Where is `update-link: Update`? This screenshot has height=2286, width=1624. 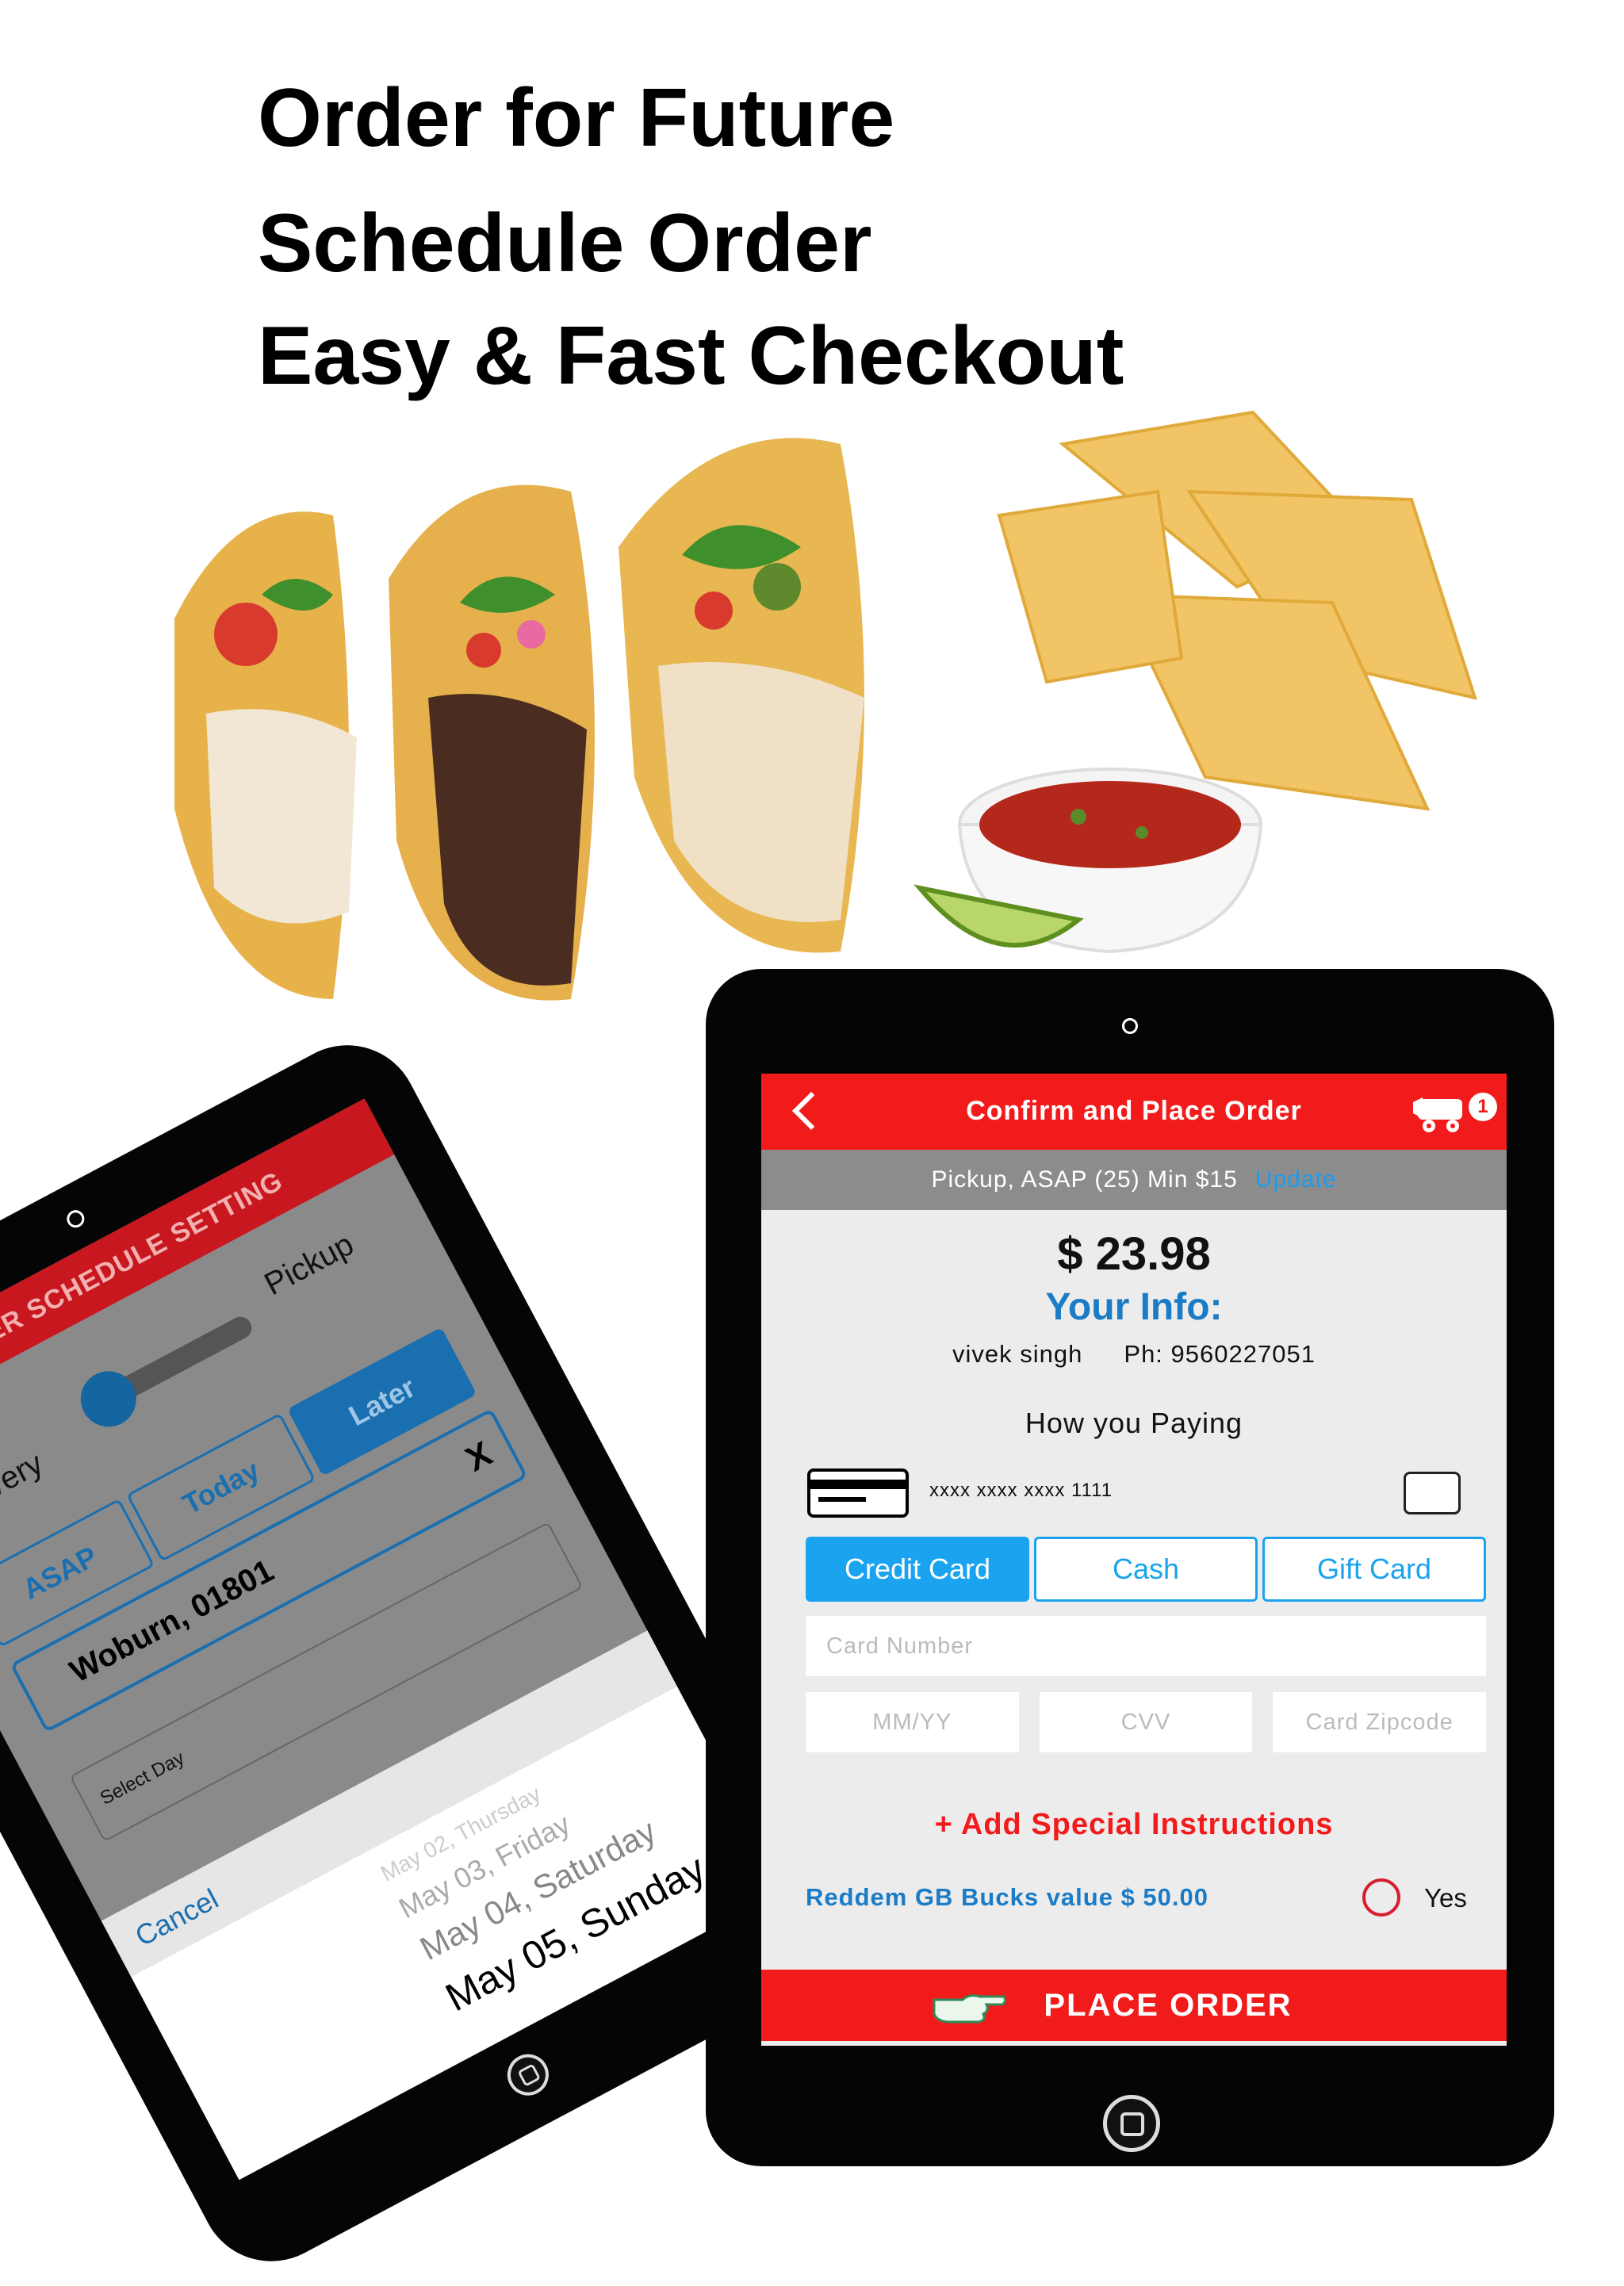
update-link: Update is located at coordinates (1296, 1179).